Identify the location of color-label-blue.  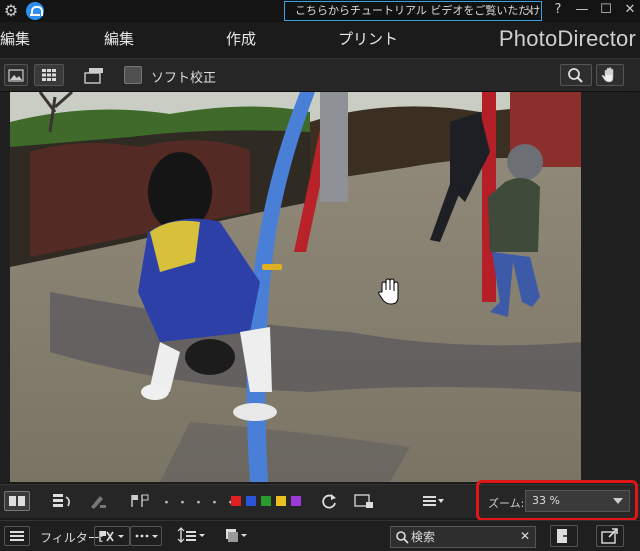
(251, 501).